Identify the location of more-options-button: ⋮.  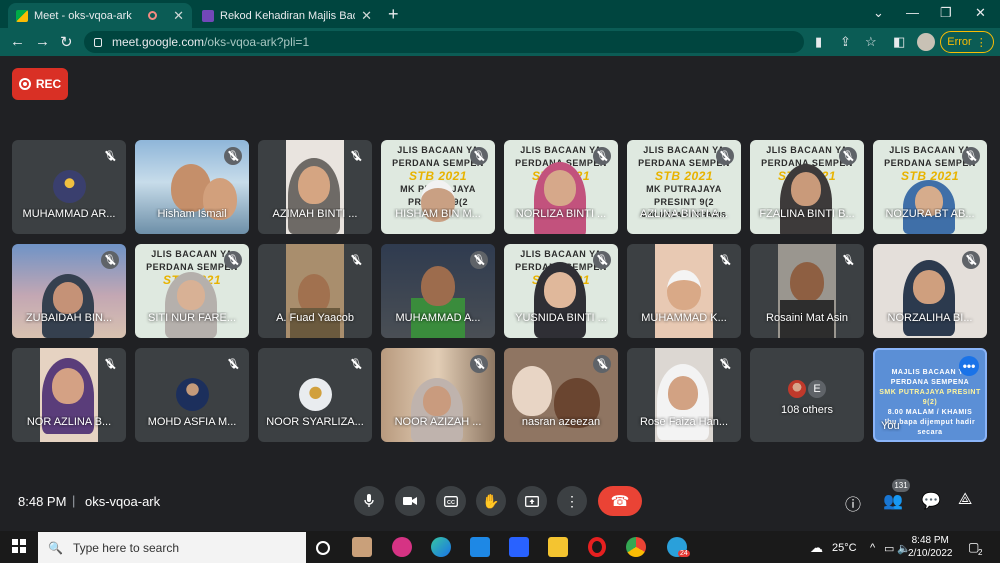
(572, 501).